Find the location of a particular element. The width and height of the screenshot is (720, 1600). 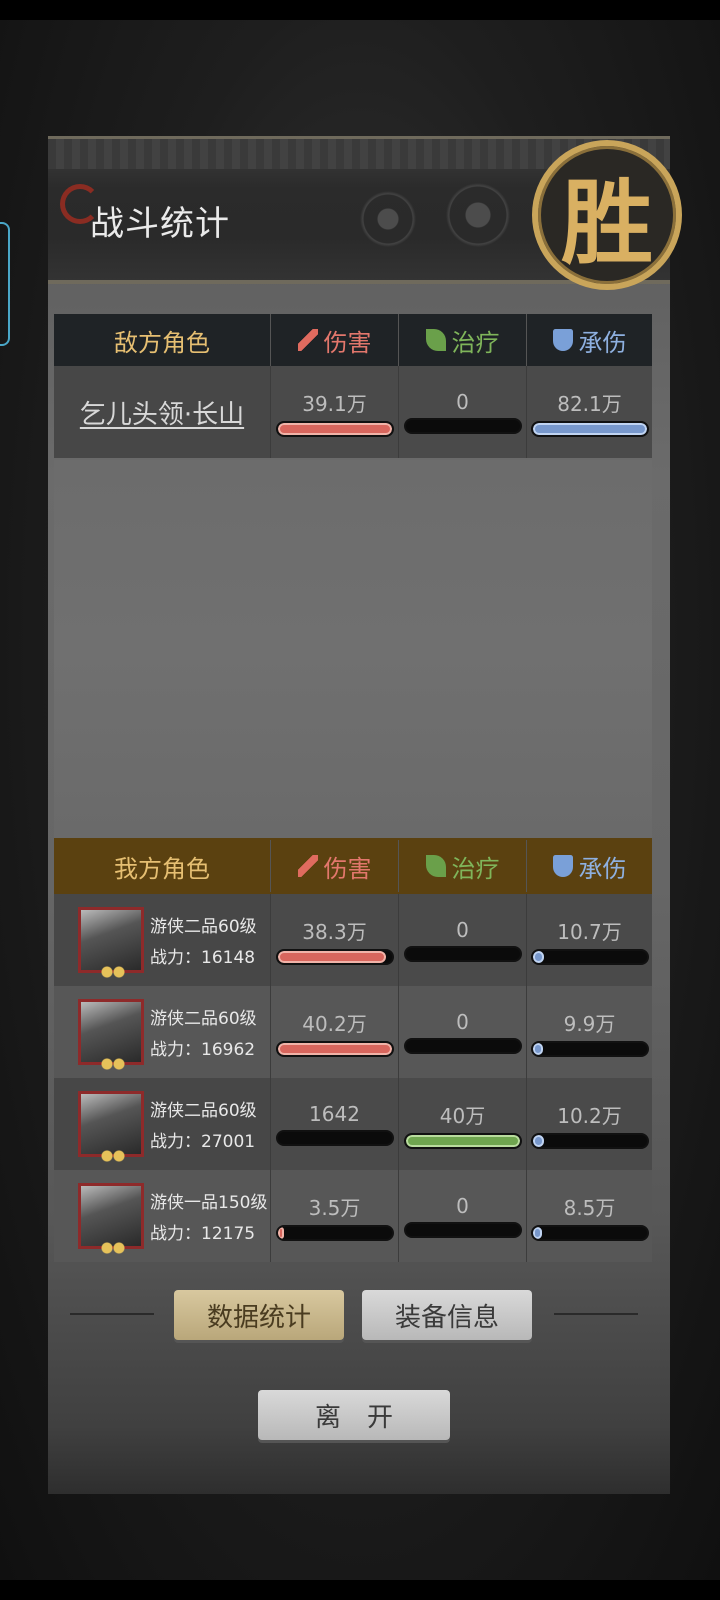

enemy-name-cell: 乞儿头领·长山 is located at coordinates (162, 412).